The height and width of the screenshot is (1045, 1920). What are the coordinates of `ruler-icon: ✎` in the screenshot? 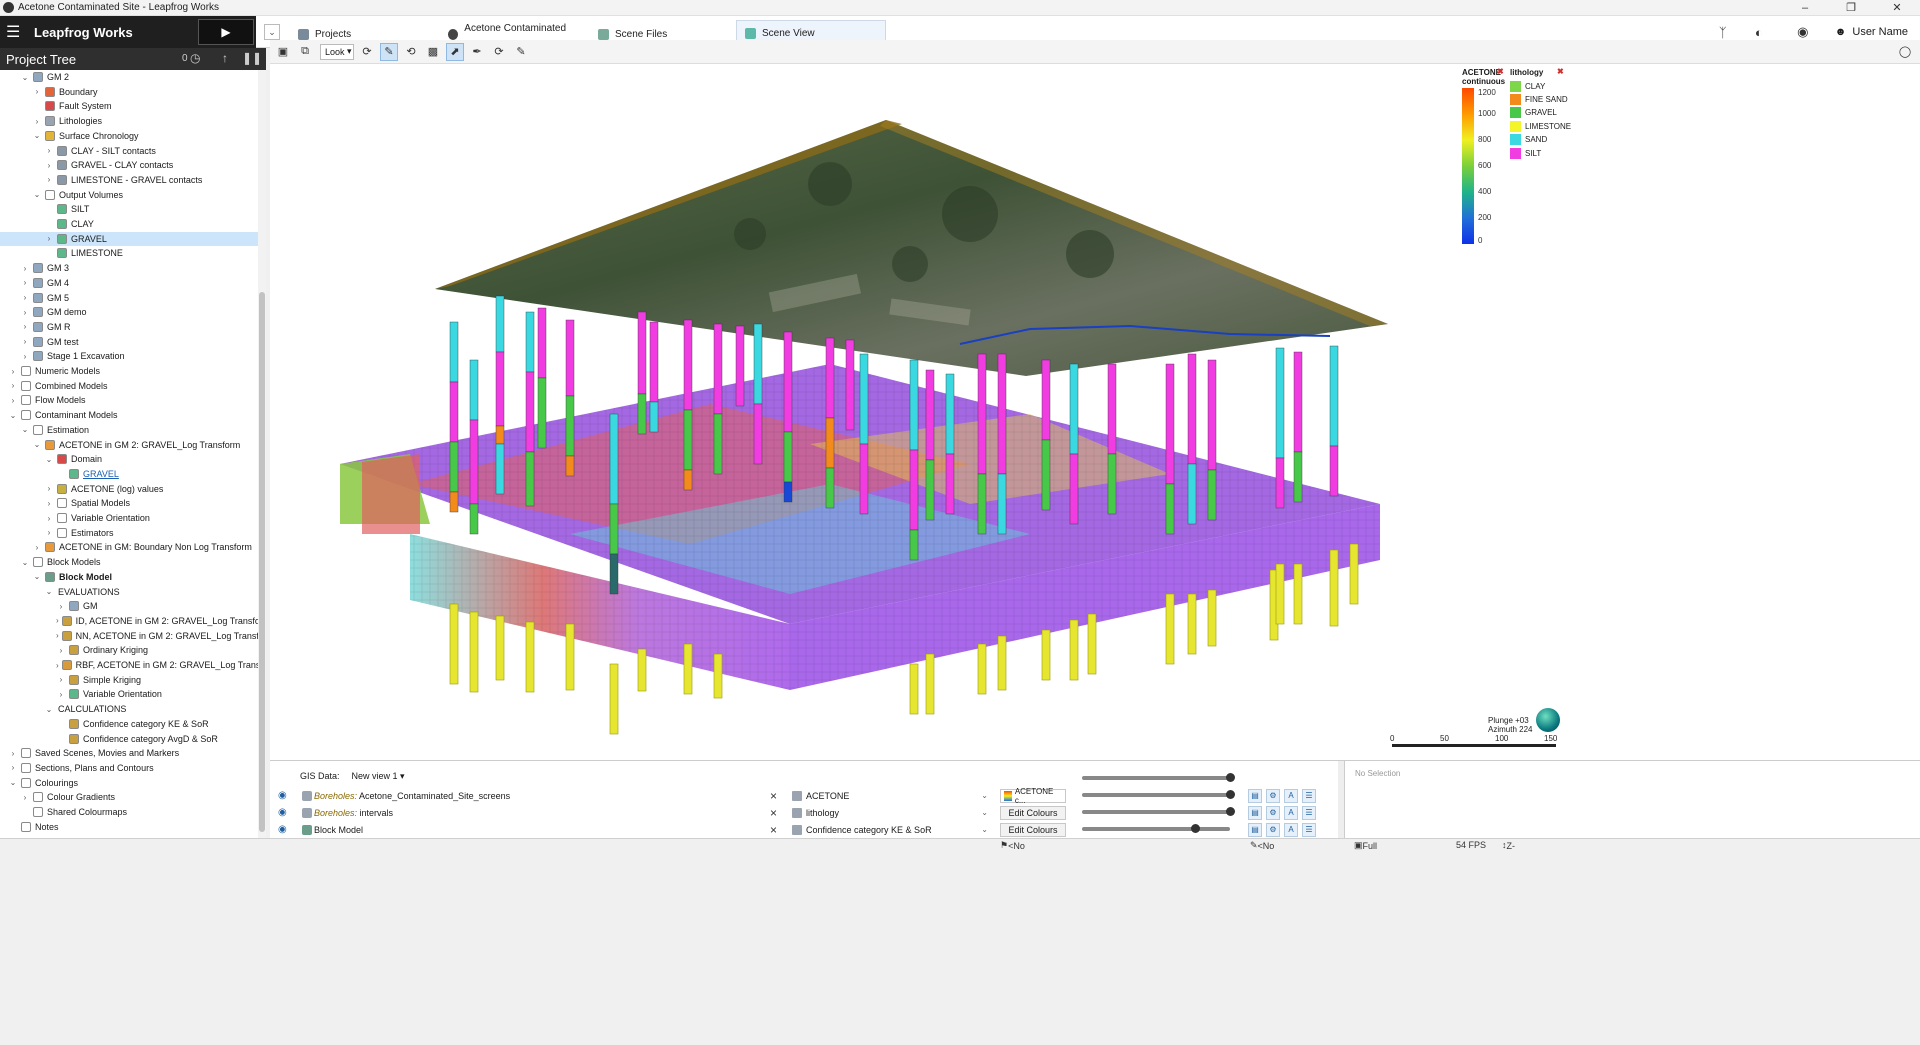 It's located at (521, 52).